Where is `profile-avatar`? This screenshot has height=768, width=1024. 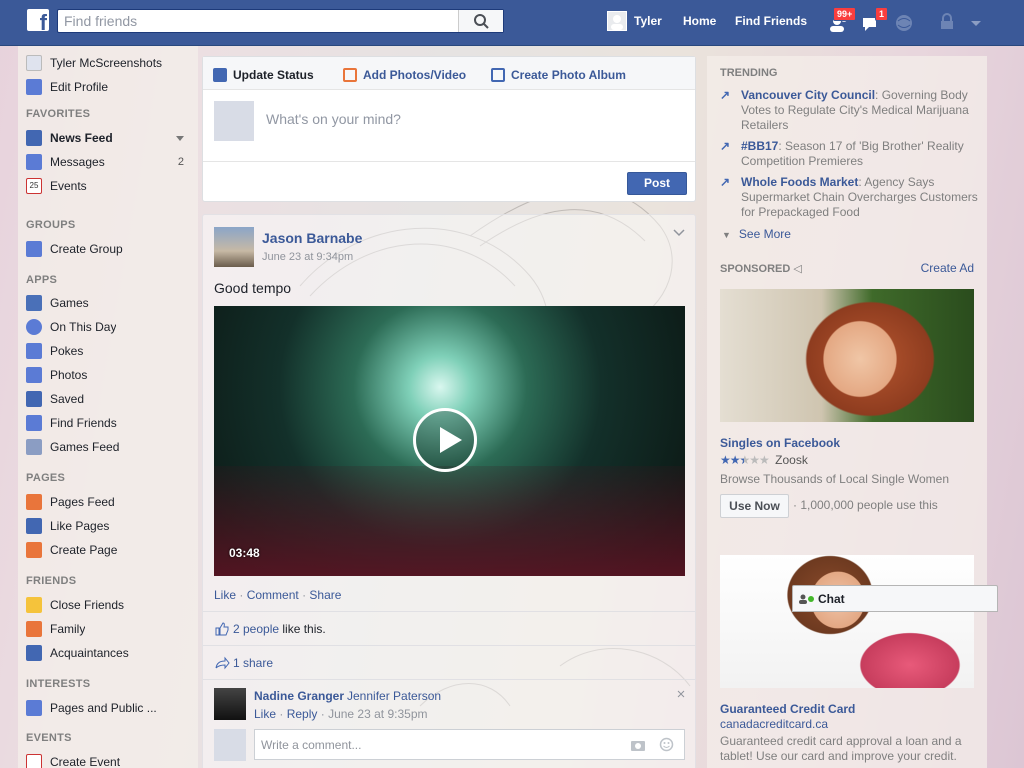 profile-avatar is located at coordinates (617, 21).